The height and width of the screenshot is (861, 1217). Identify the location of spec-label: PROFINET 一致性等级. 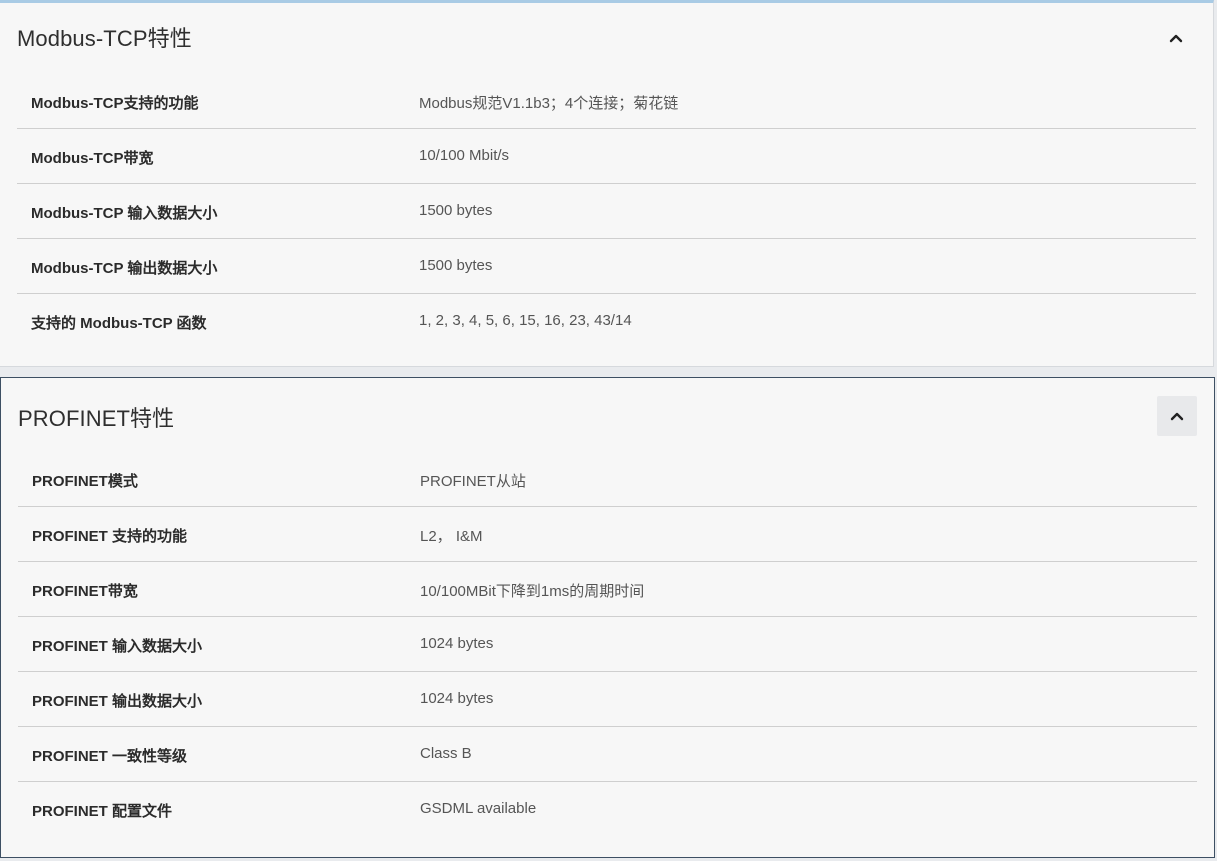
(110, 756).